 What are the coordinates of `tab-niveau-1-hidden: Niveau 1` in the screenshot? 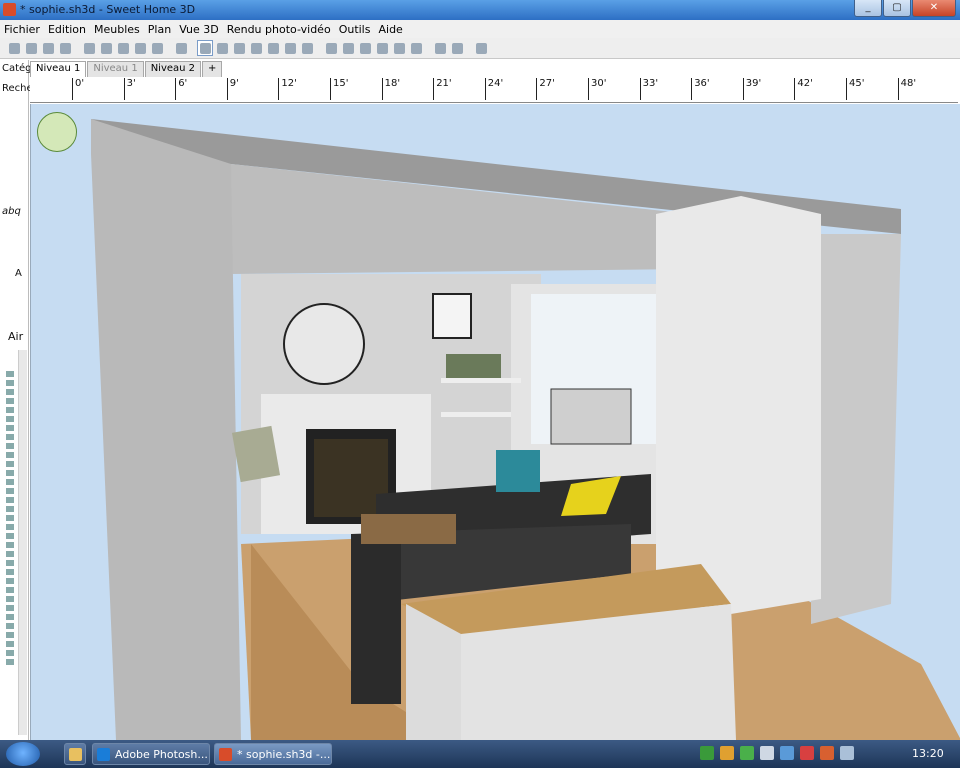 It's located at (115, 69).